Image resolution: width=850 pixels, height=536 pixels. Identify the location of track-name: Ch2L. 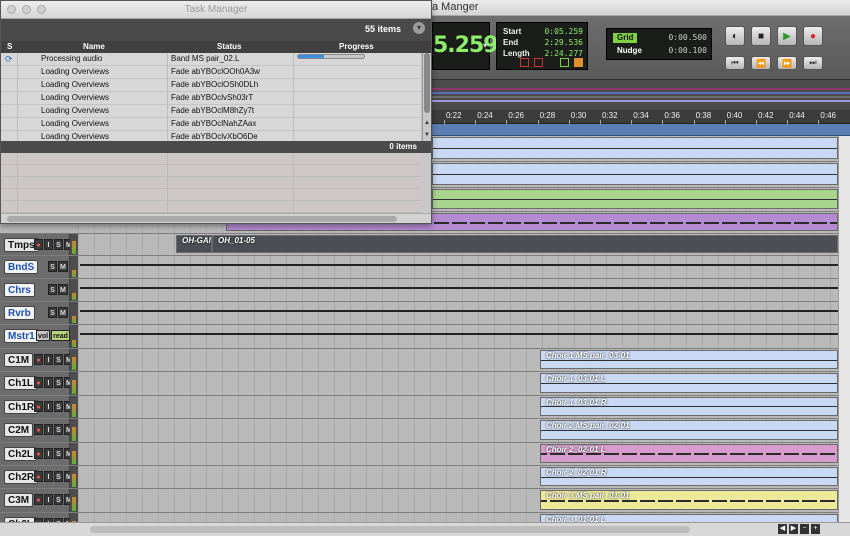
(20, 453).